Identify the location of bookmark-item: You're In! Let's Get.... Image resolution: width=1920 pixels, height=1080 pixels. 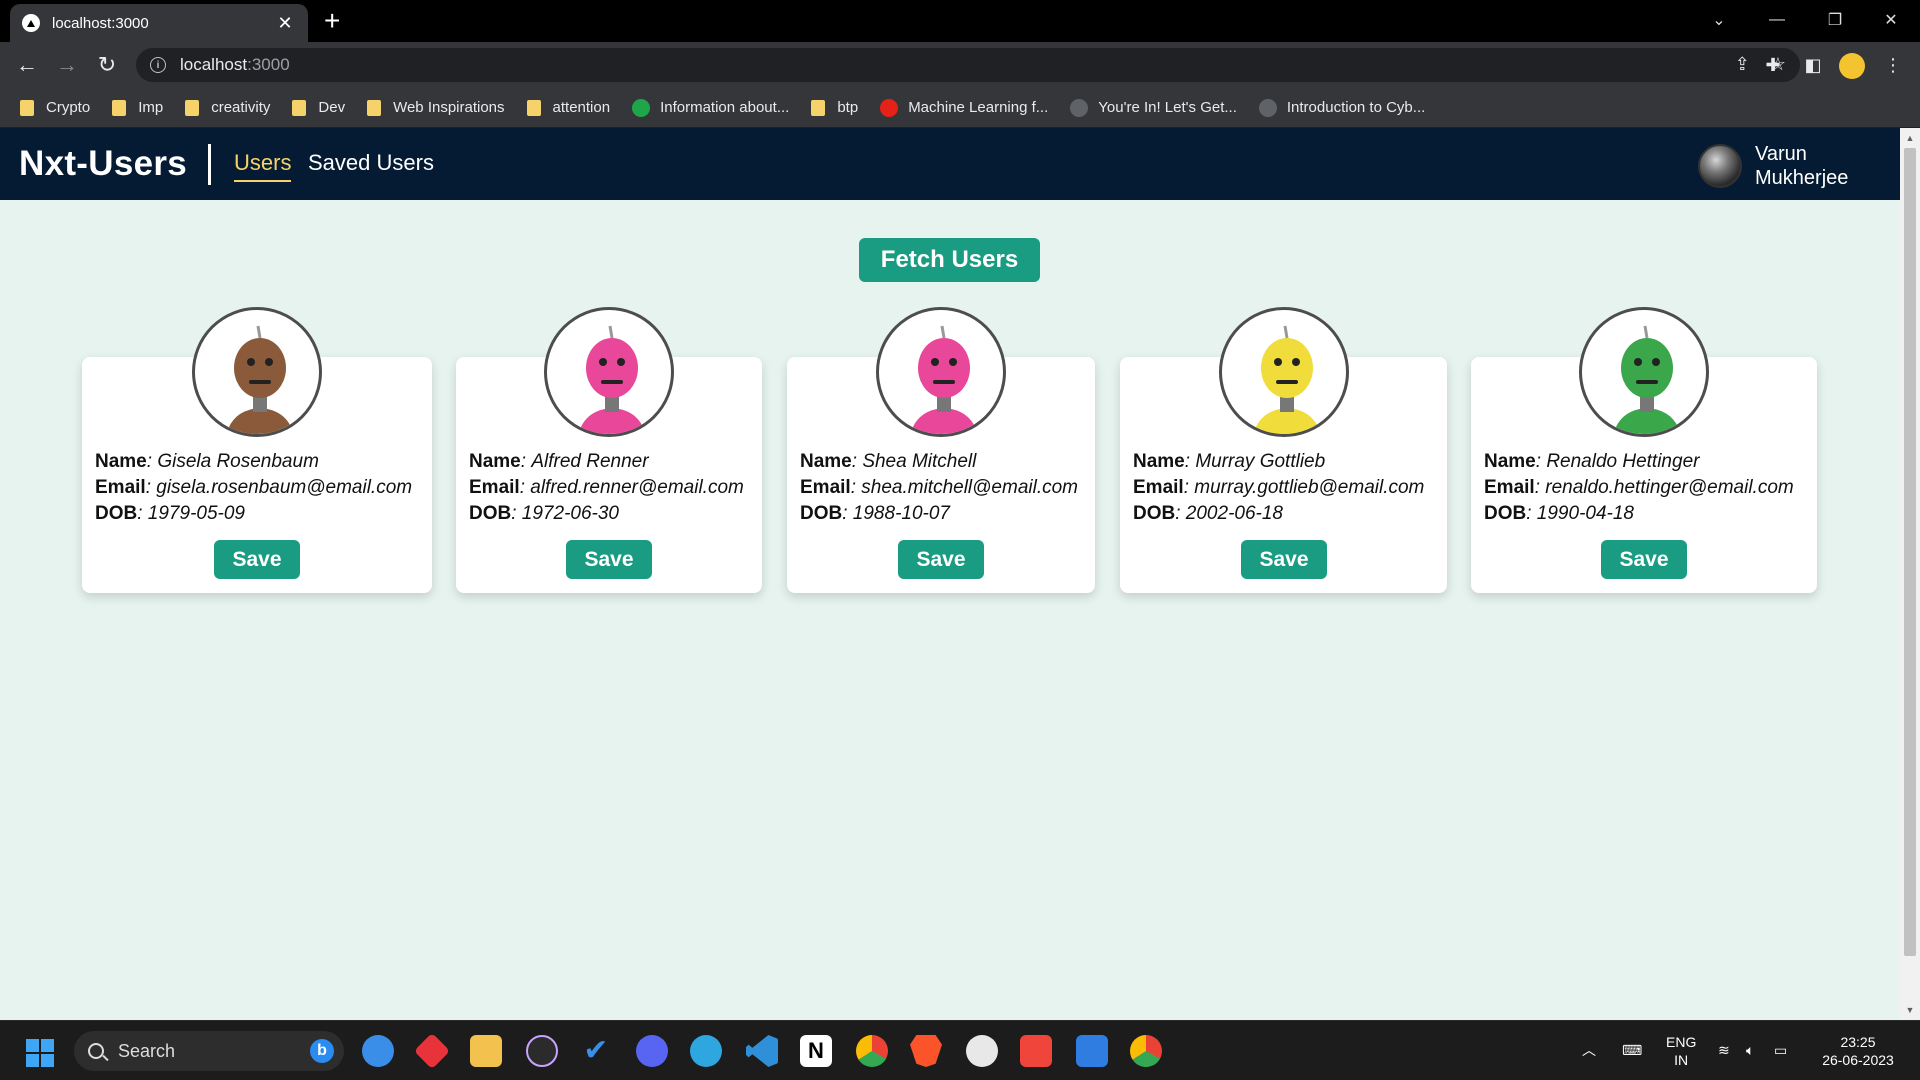
(1153, 107).